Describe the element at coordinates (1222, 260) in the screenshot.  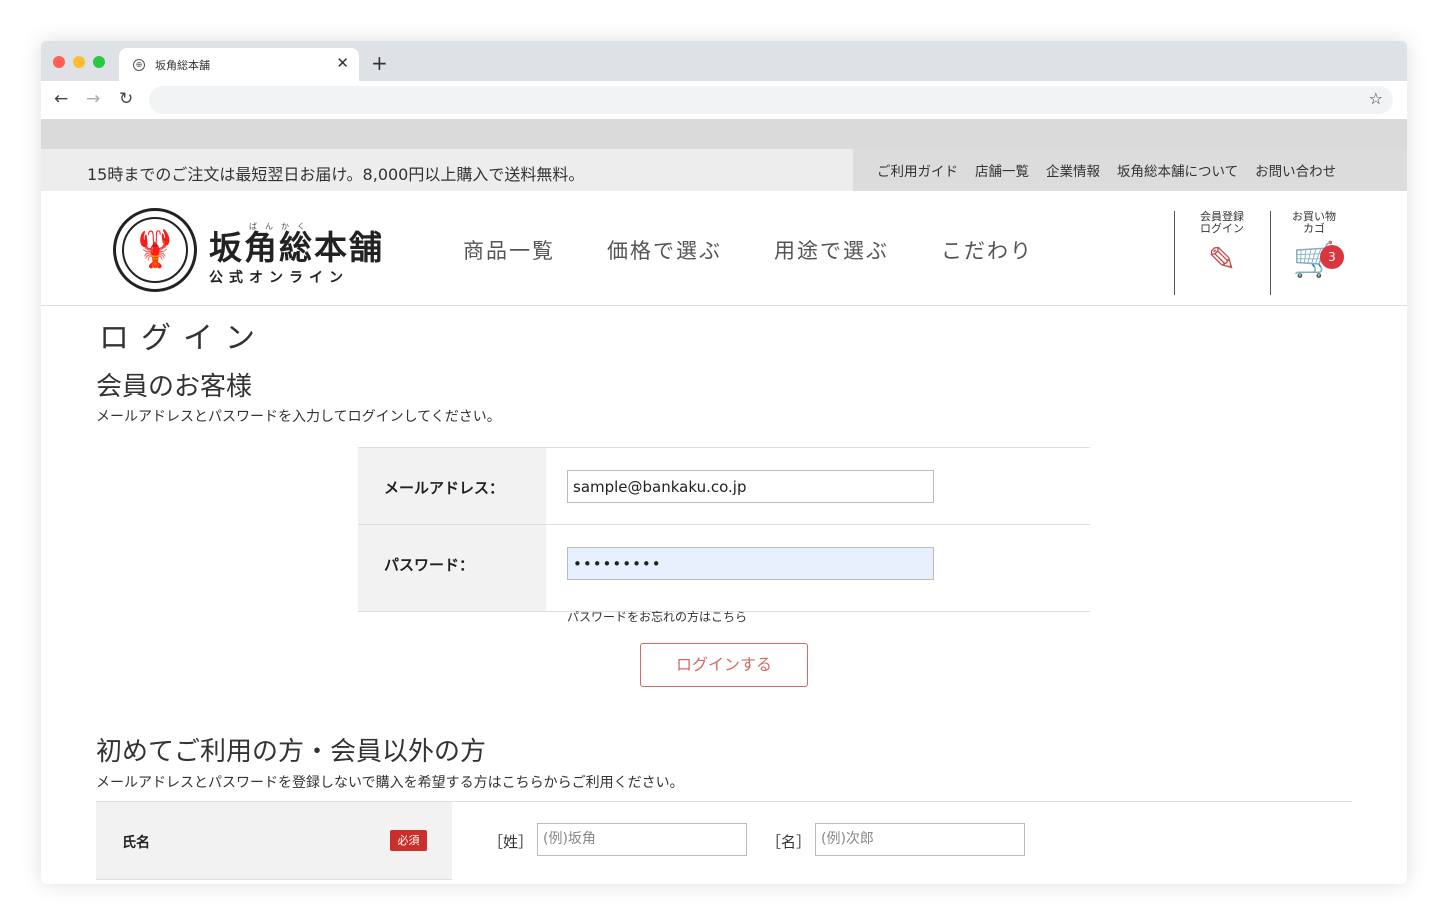
I see `edit-pencil-icon: ✎` at that location.